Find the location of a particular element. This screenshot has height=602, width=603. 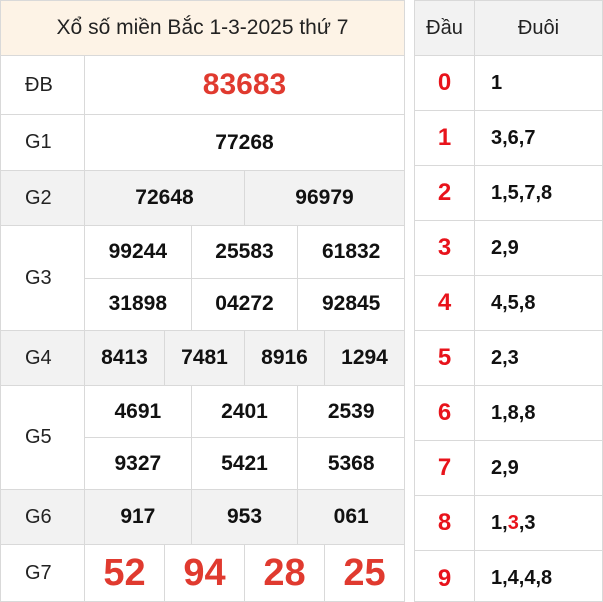

prize-row-db: ĐB 83683 is located at coordinates (202, 85).